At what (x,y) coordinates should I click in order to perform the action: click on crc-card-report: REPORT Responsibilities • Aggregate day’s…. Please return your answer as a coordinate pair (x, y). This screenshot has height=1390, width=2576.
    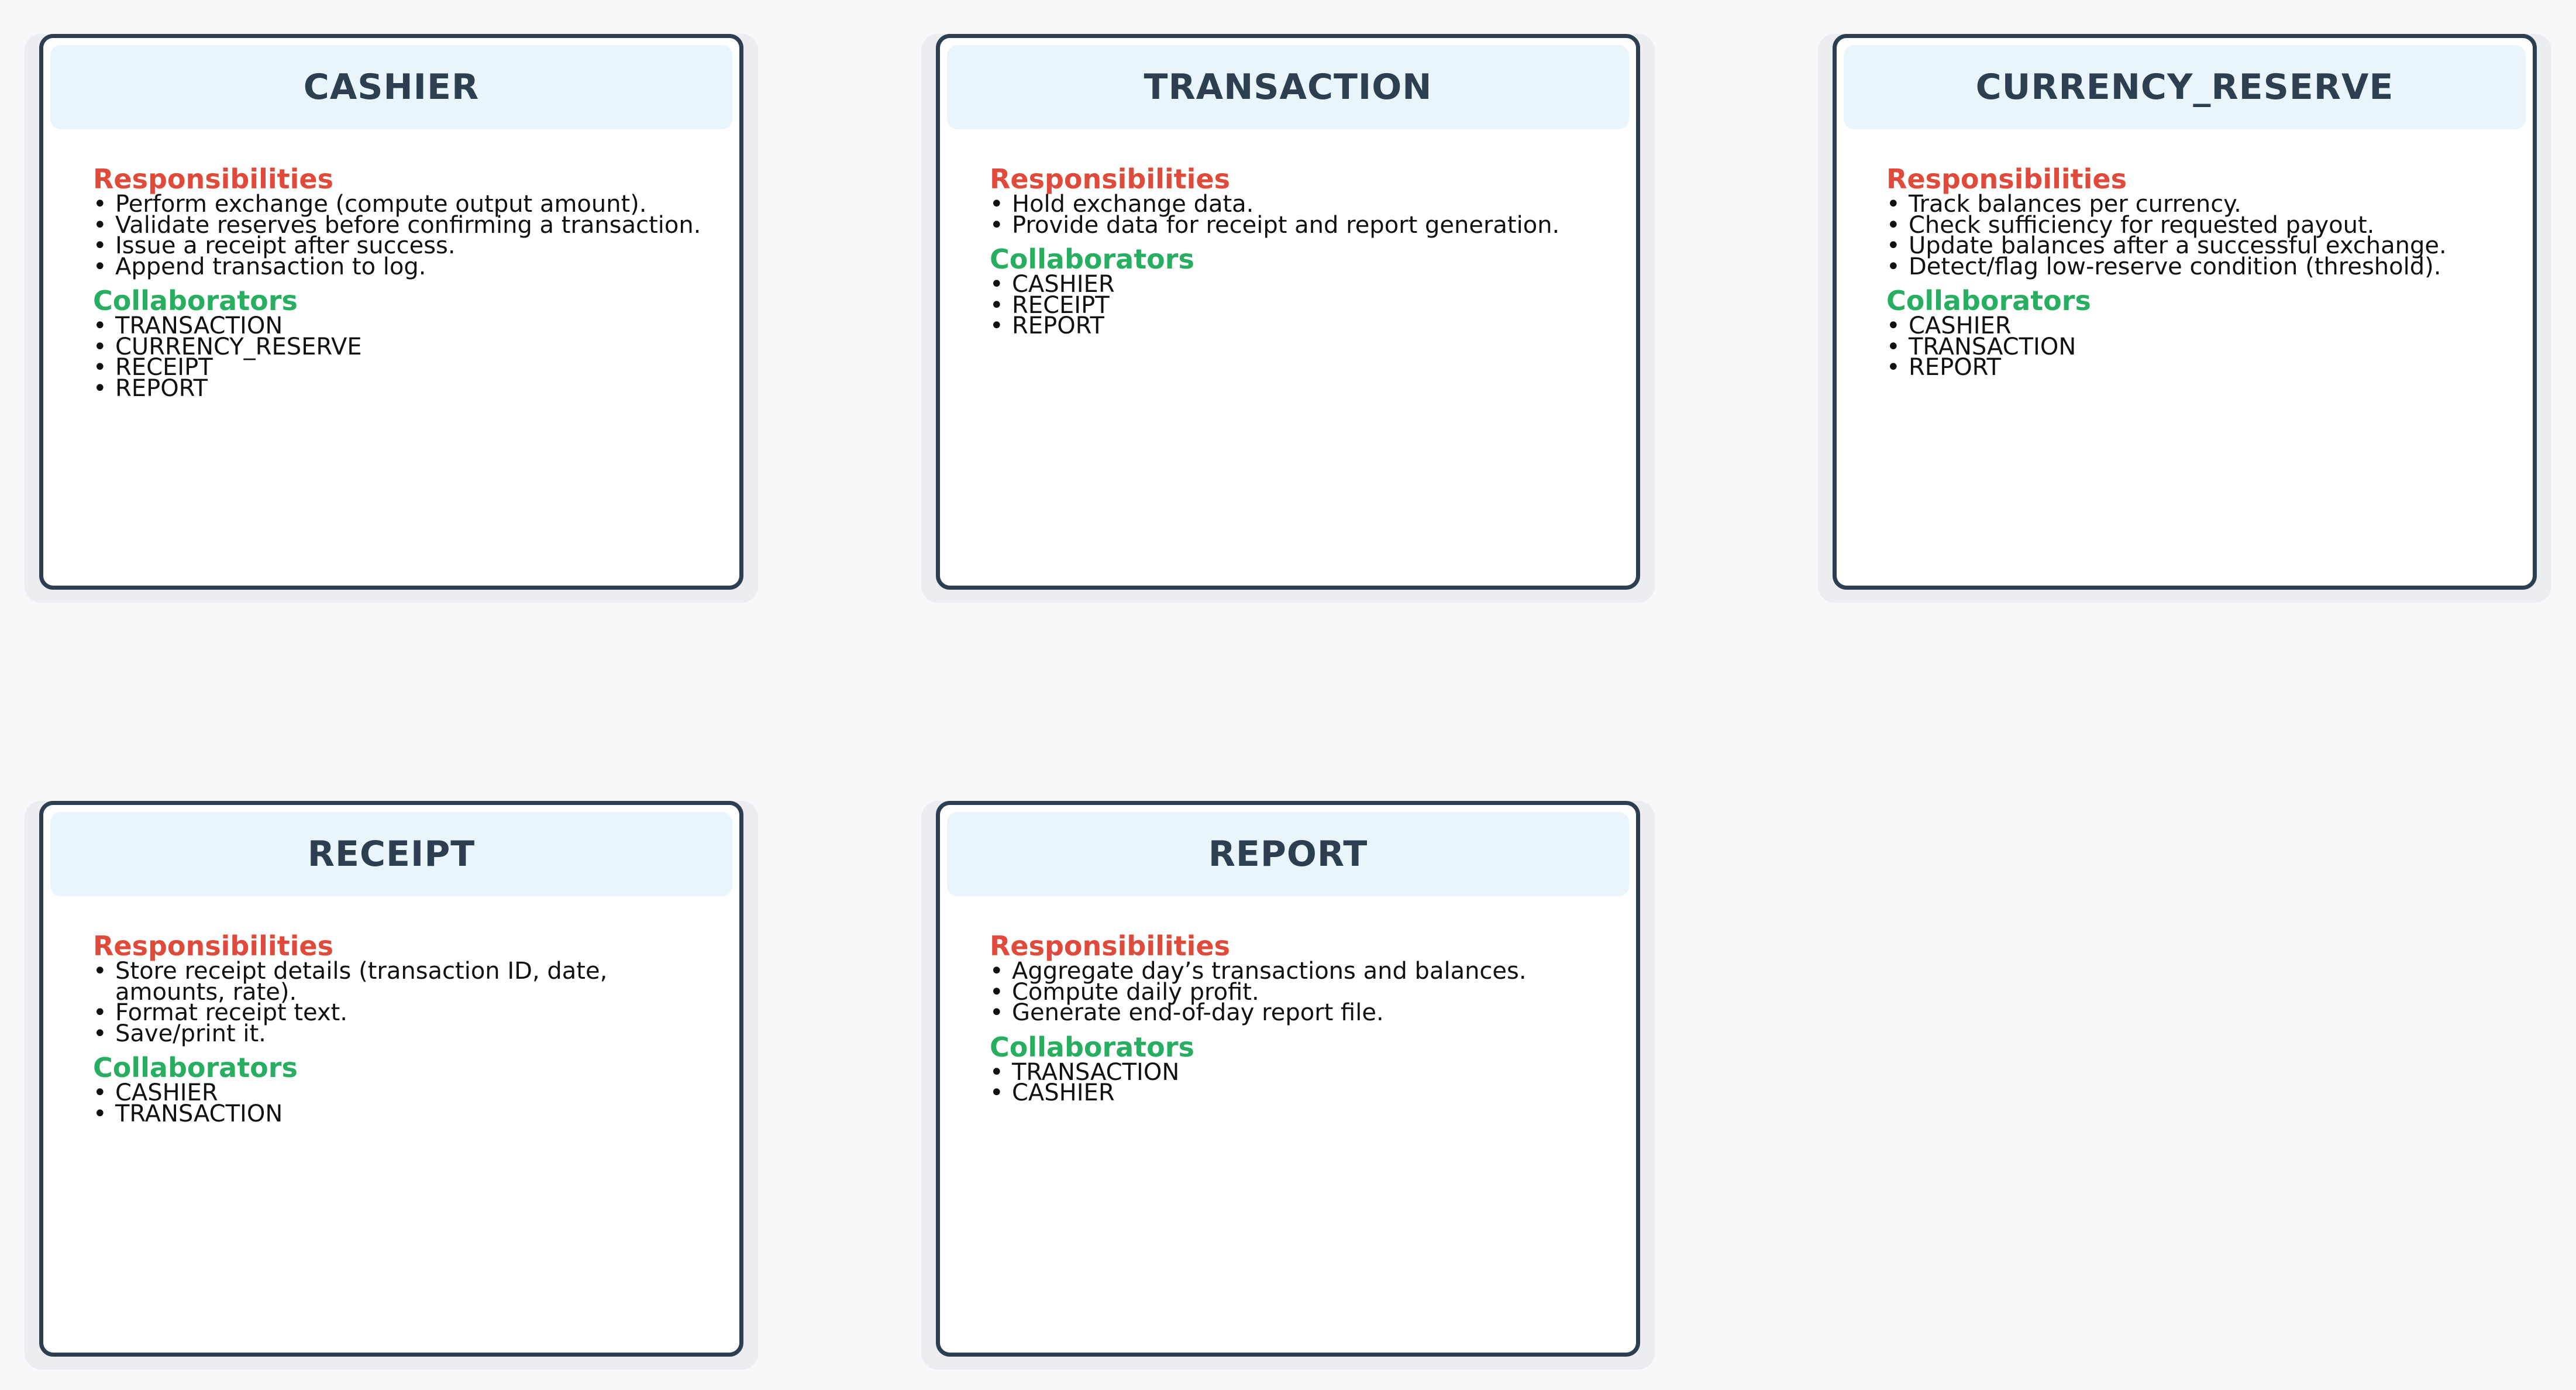
    Looking at the image, I should click on (1288, 1079).